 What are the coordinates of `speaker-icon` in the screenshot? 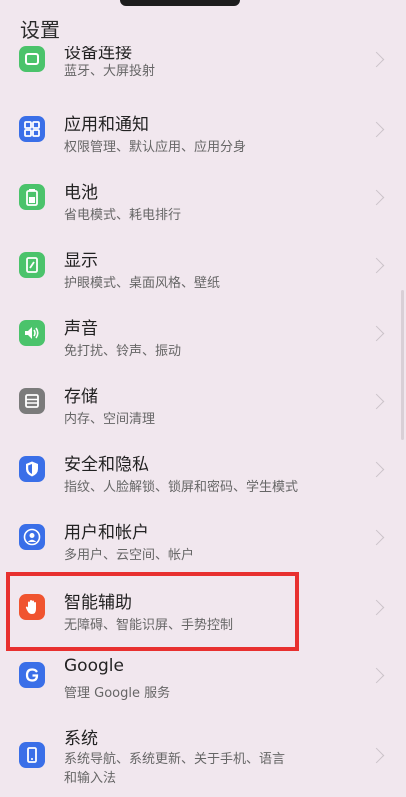 It's located at (32, 333).